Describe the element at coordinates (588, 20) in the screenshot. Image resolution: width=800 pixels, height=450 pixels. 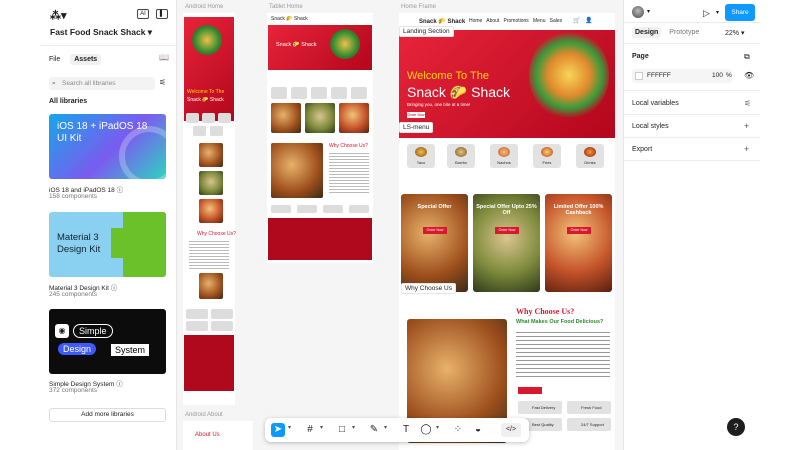
I see `user-icon: 👤` at that location.